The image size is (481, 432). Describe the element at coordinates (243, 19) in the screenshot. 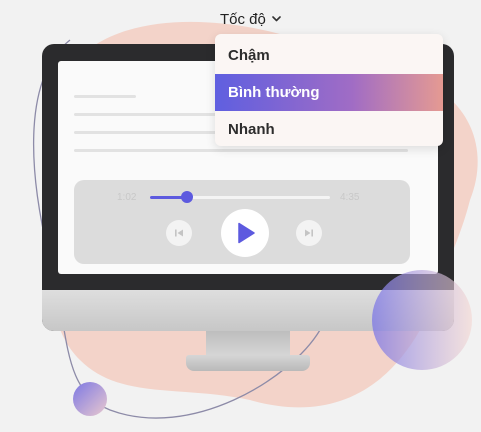

I see `speed-label: Tốc độ` at that location.